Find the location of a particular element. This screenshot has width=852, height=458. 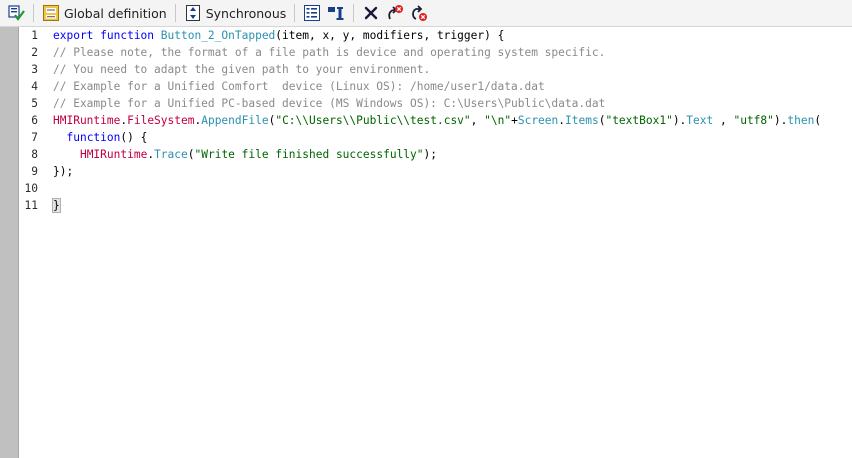

line-number: 7 is located at coordinates (34, 137).